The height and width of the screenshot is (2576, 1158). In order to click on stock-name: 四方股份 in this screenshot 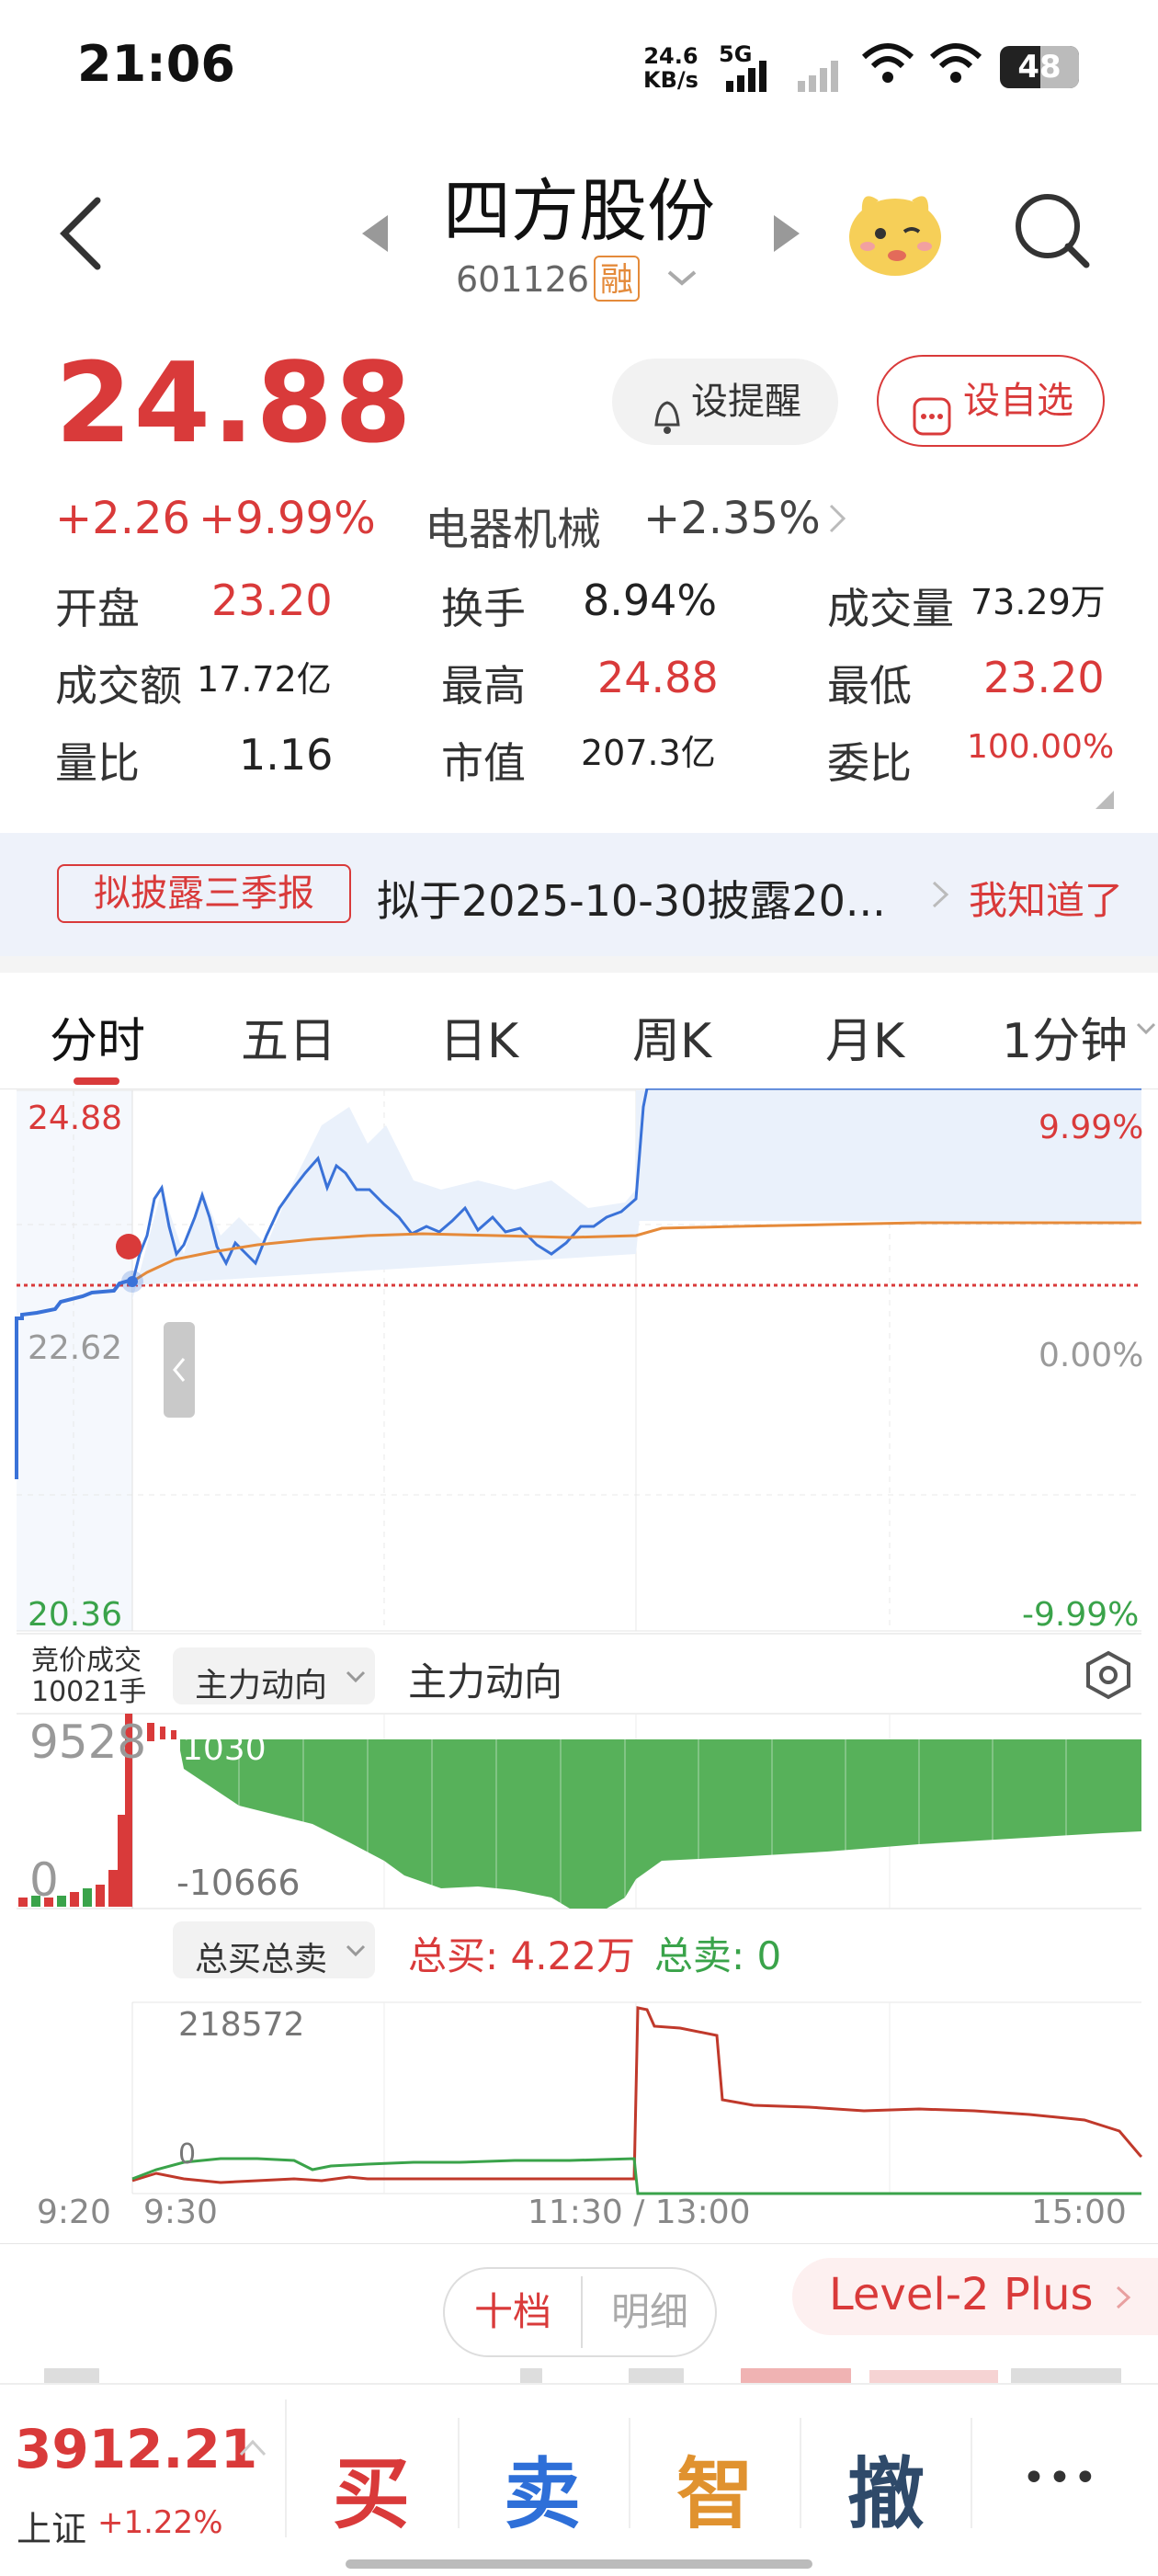, I will do `click(579, 211)`.